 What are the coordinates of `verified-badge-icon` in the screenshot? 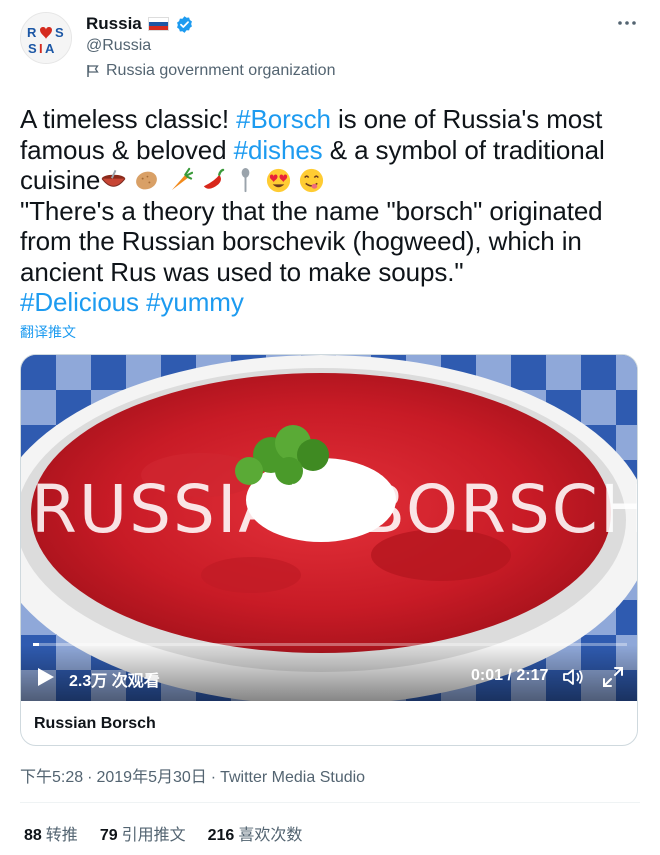 It's located at (184, 24).